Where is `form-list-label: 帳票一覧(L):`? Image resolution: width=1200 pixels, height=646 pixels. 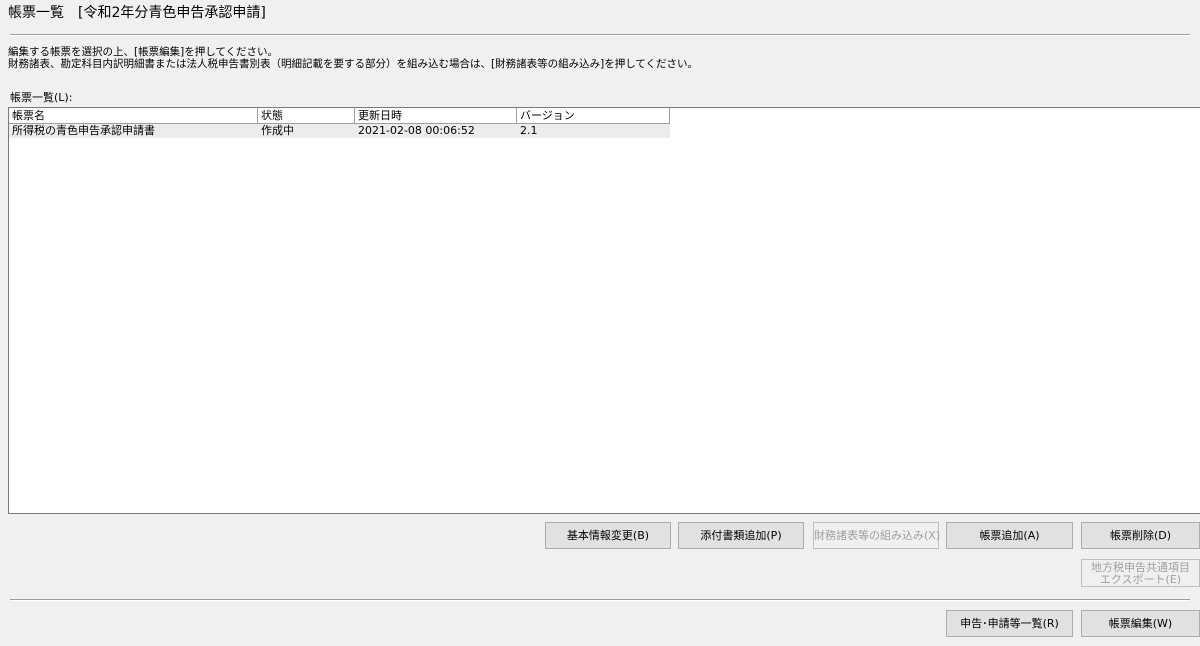 form-list-label: 帳票一覧(L): is located at coordinates (41, 97).